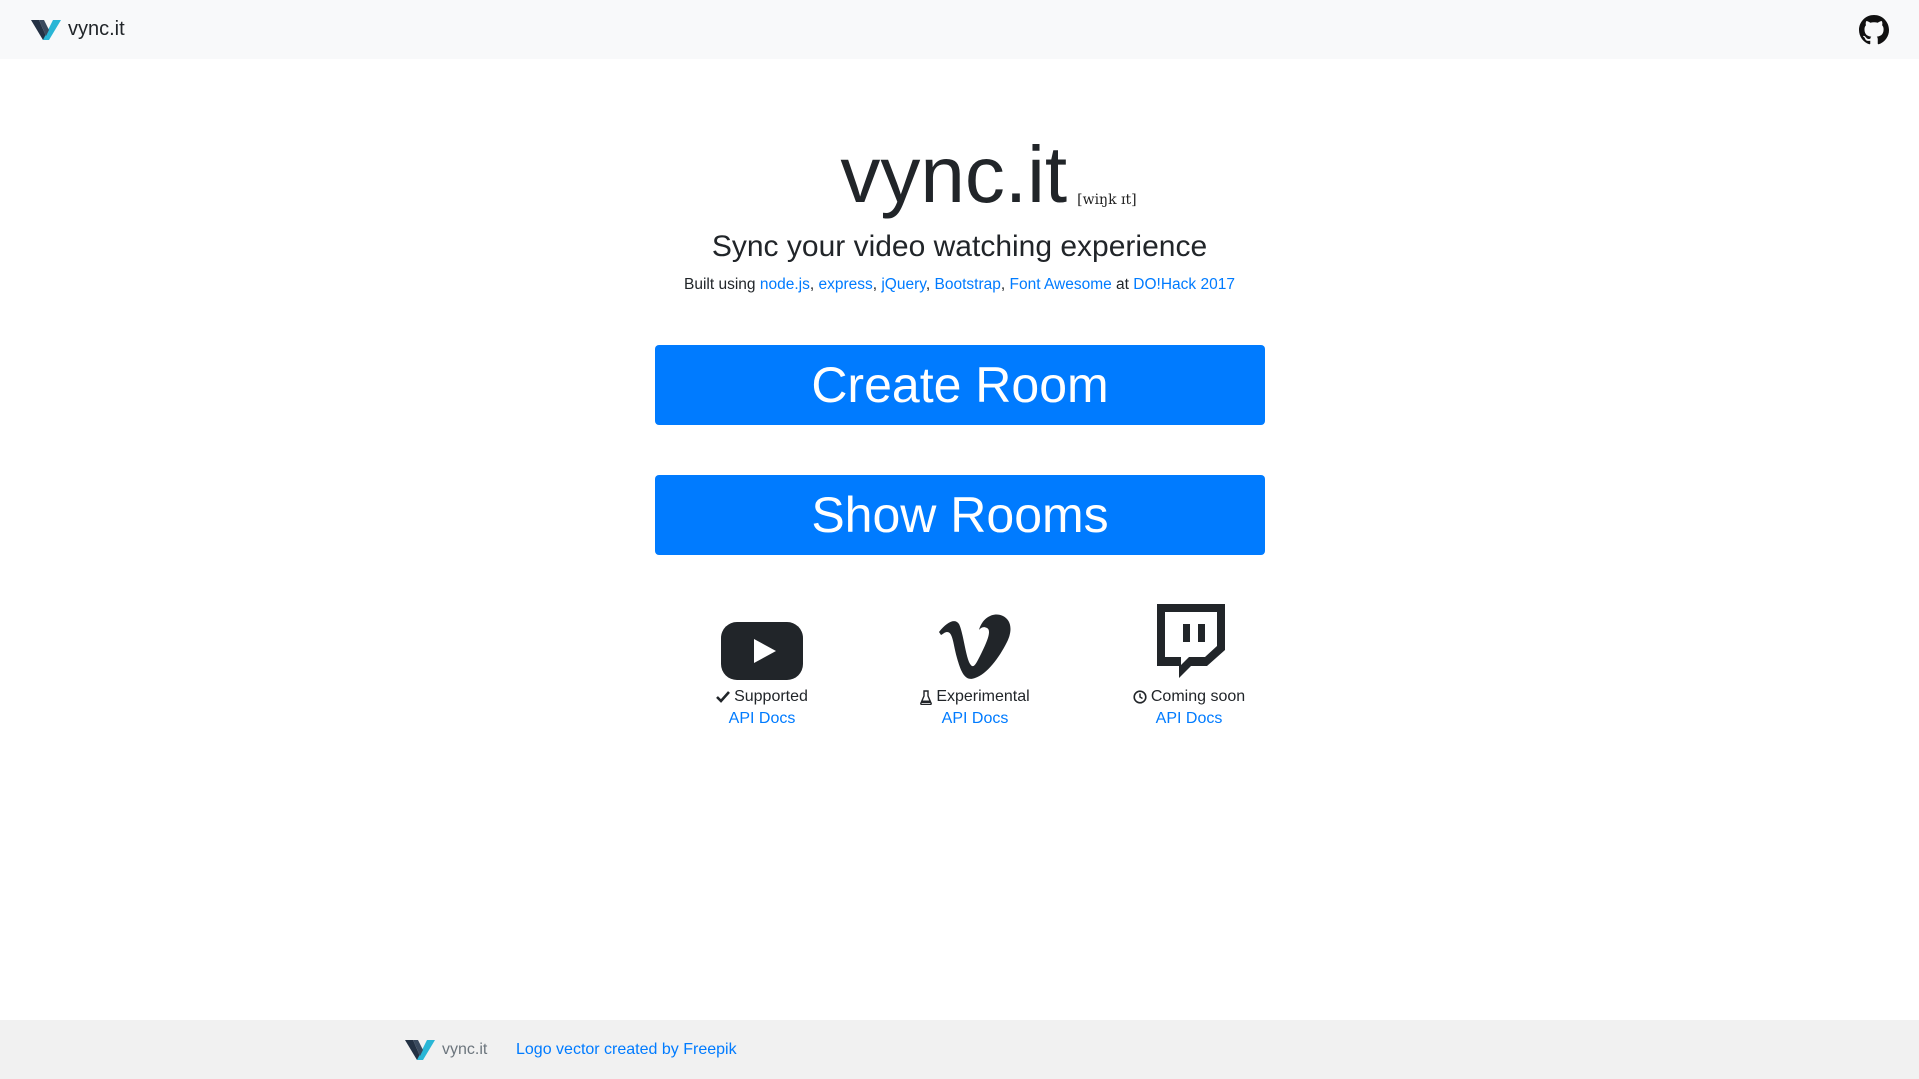 This screenshot has width=1919, height=1079. I want to click on providers: Supported API Docs Experimental API Docs, so click(975, 670).